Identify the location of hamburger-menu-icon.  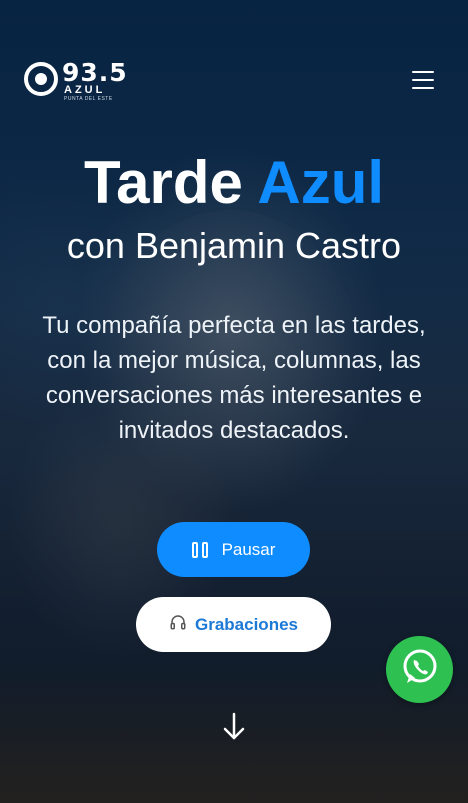
(423, 80).